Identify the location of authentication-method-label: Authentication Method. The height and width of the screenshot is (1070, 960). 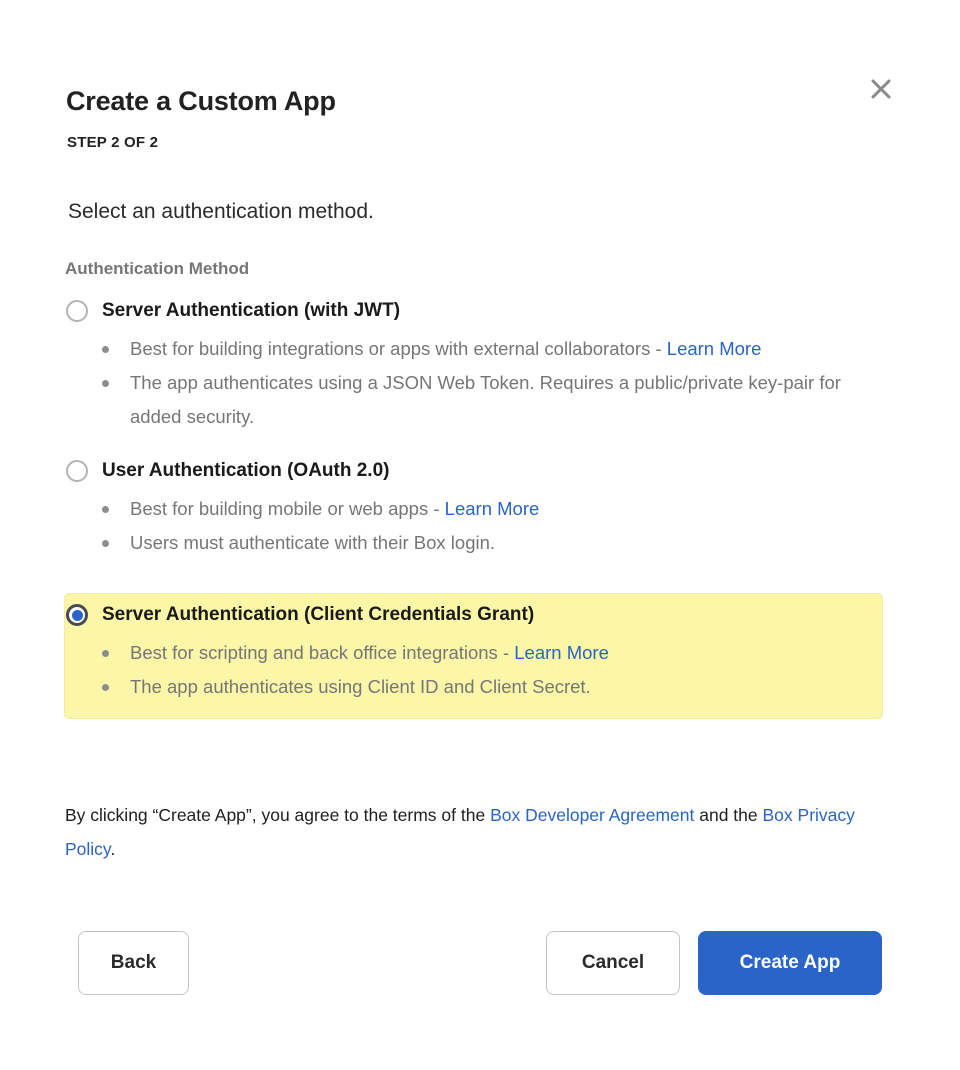
(157, 268).